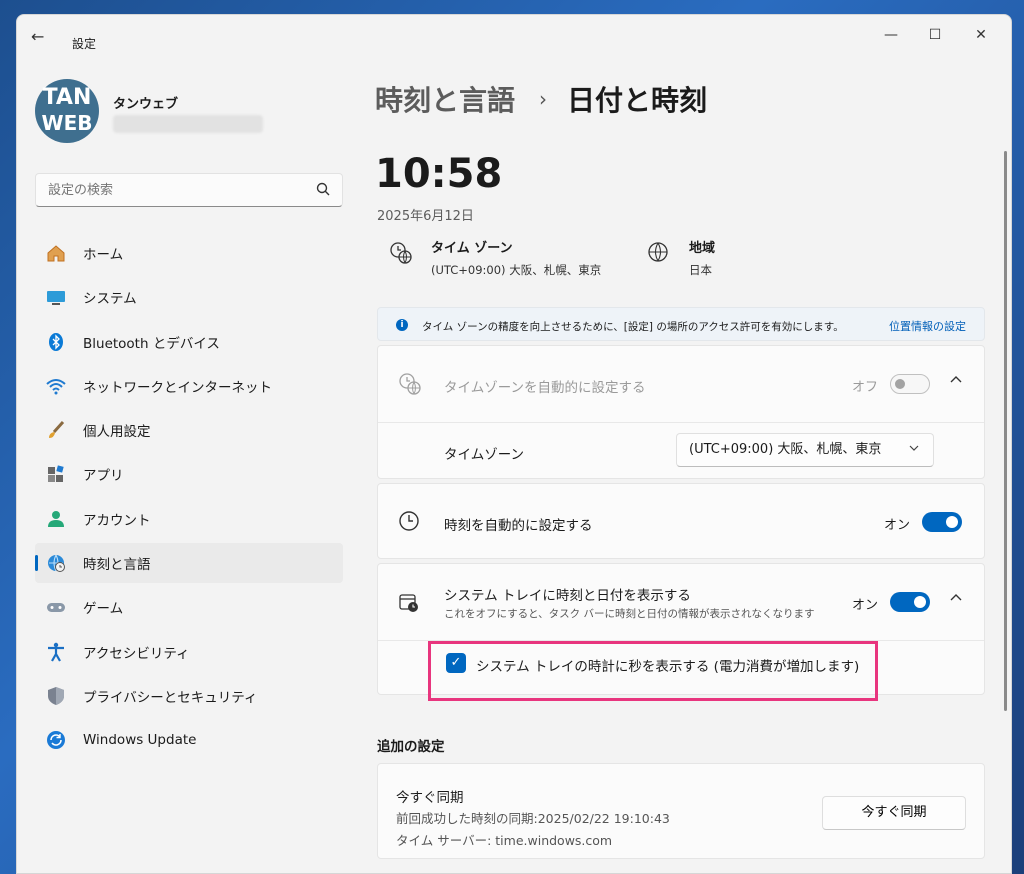  Describe the element at coordinates (545, 388) in the screenshot. I see `auto-timezone-label: タイムゾーンを自動的に設定する` at that location.